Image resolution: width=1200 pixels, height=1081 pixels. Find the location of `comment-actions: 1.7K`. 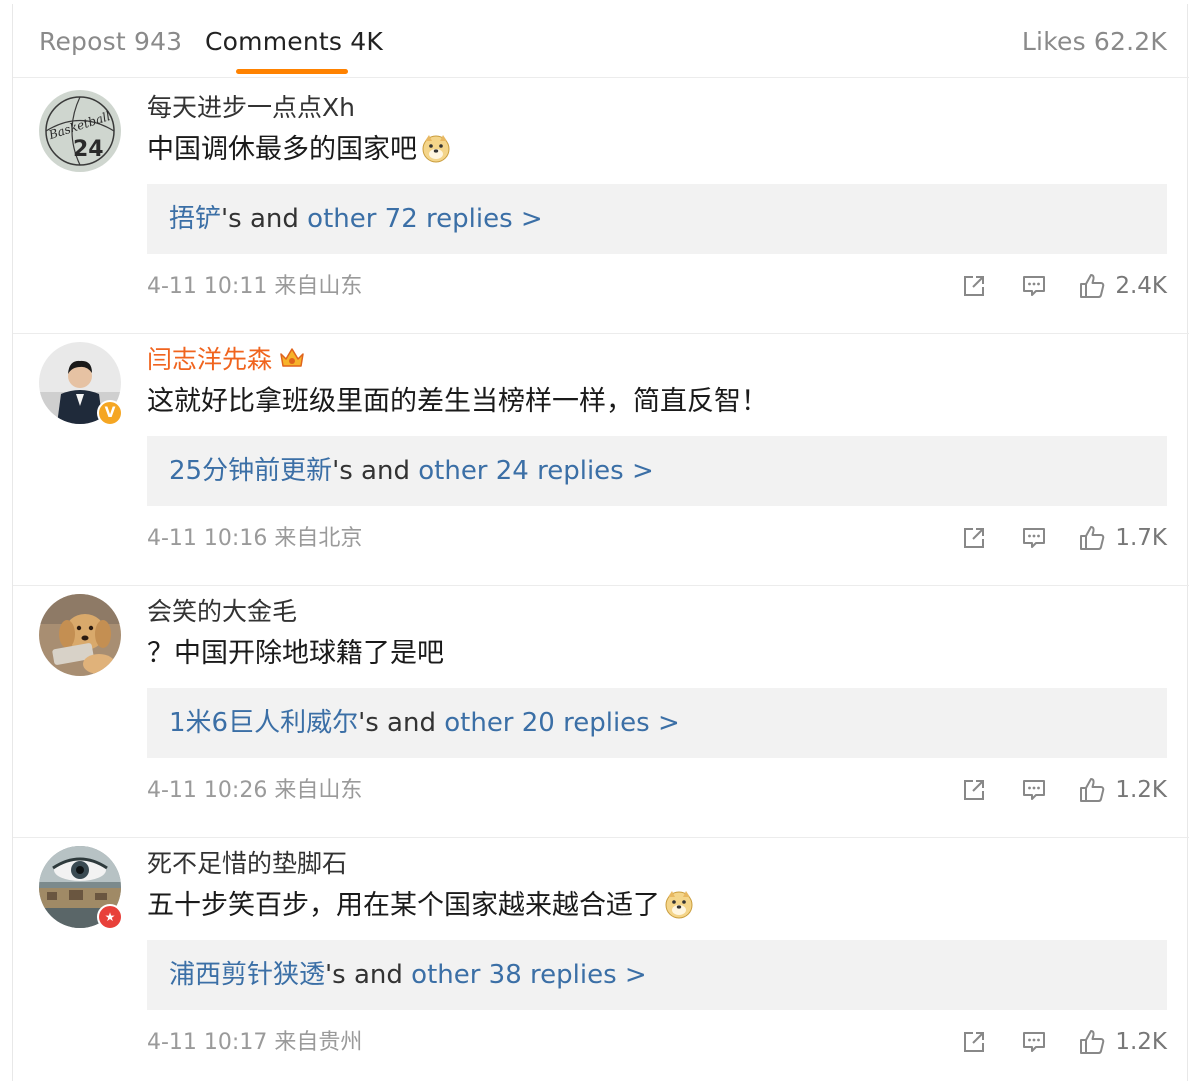

comment-actions: 1.7K is located at coordinates (1063, 538).